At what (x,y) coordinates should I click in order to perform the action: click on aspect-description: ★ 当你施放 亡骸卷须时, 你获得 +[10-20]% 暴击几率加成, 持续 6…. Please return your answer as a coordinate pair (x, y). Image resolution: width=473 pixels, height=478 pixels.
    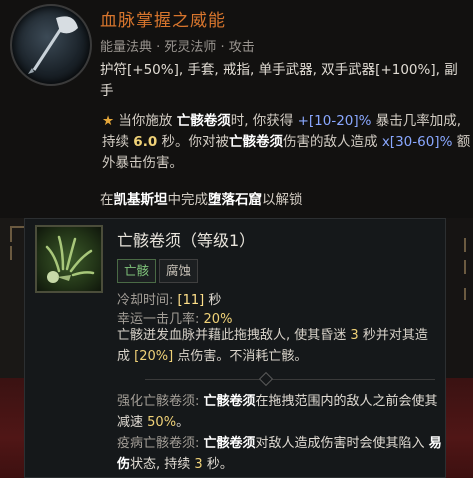
    Looking at the image, I should click on (286, 142).